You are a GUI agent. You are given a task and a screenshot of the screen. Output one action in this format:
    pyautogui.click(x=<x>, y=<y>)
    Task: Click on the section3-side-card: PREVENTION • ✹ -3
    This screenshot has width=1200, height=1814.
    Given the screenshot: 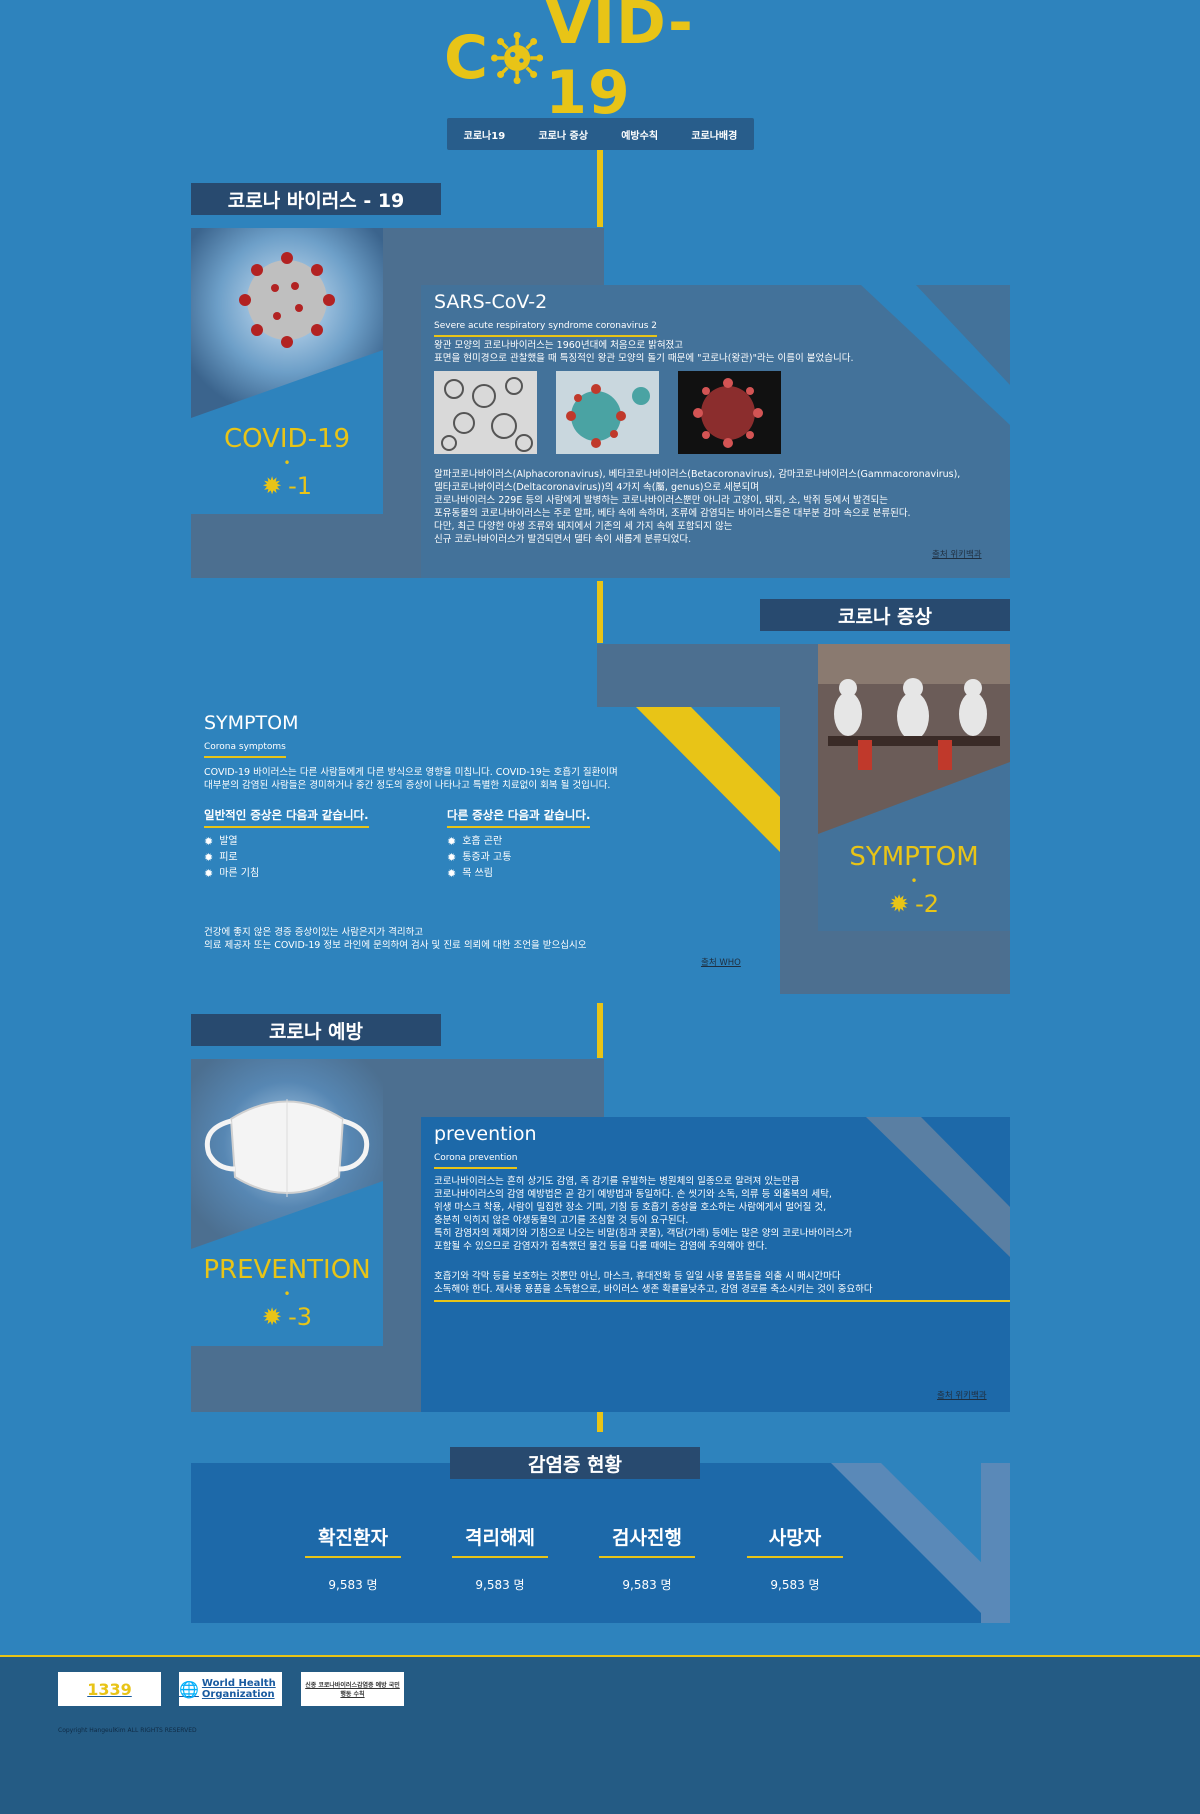 What is the action you would take?
    pyautogui.click(x=287, y=1202)
    